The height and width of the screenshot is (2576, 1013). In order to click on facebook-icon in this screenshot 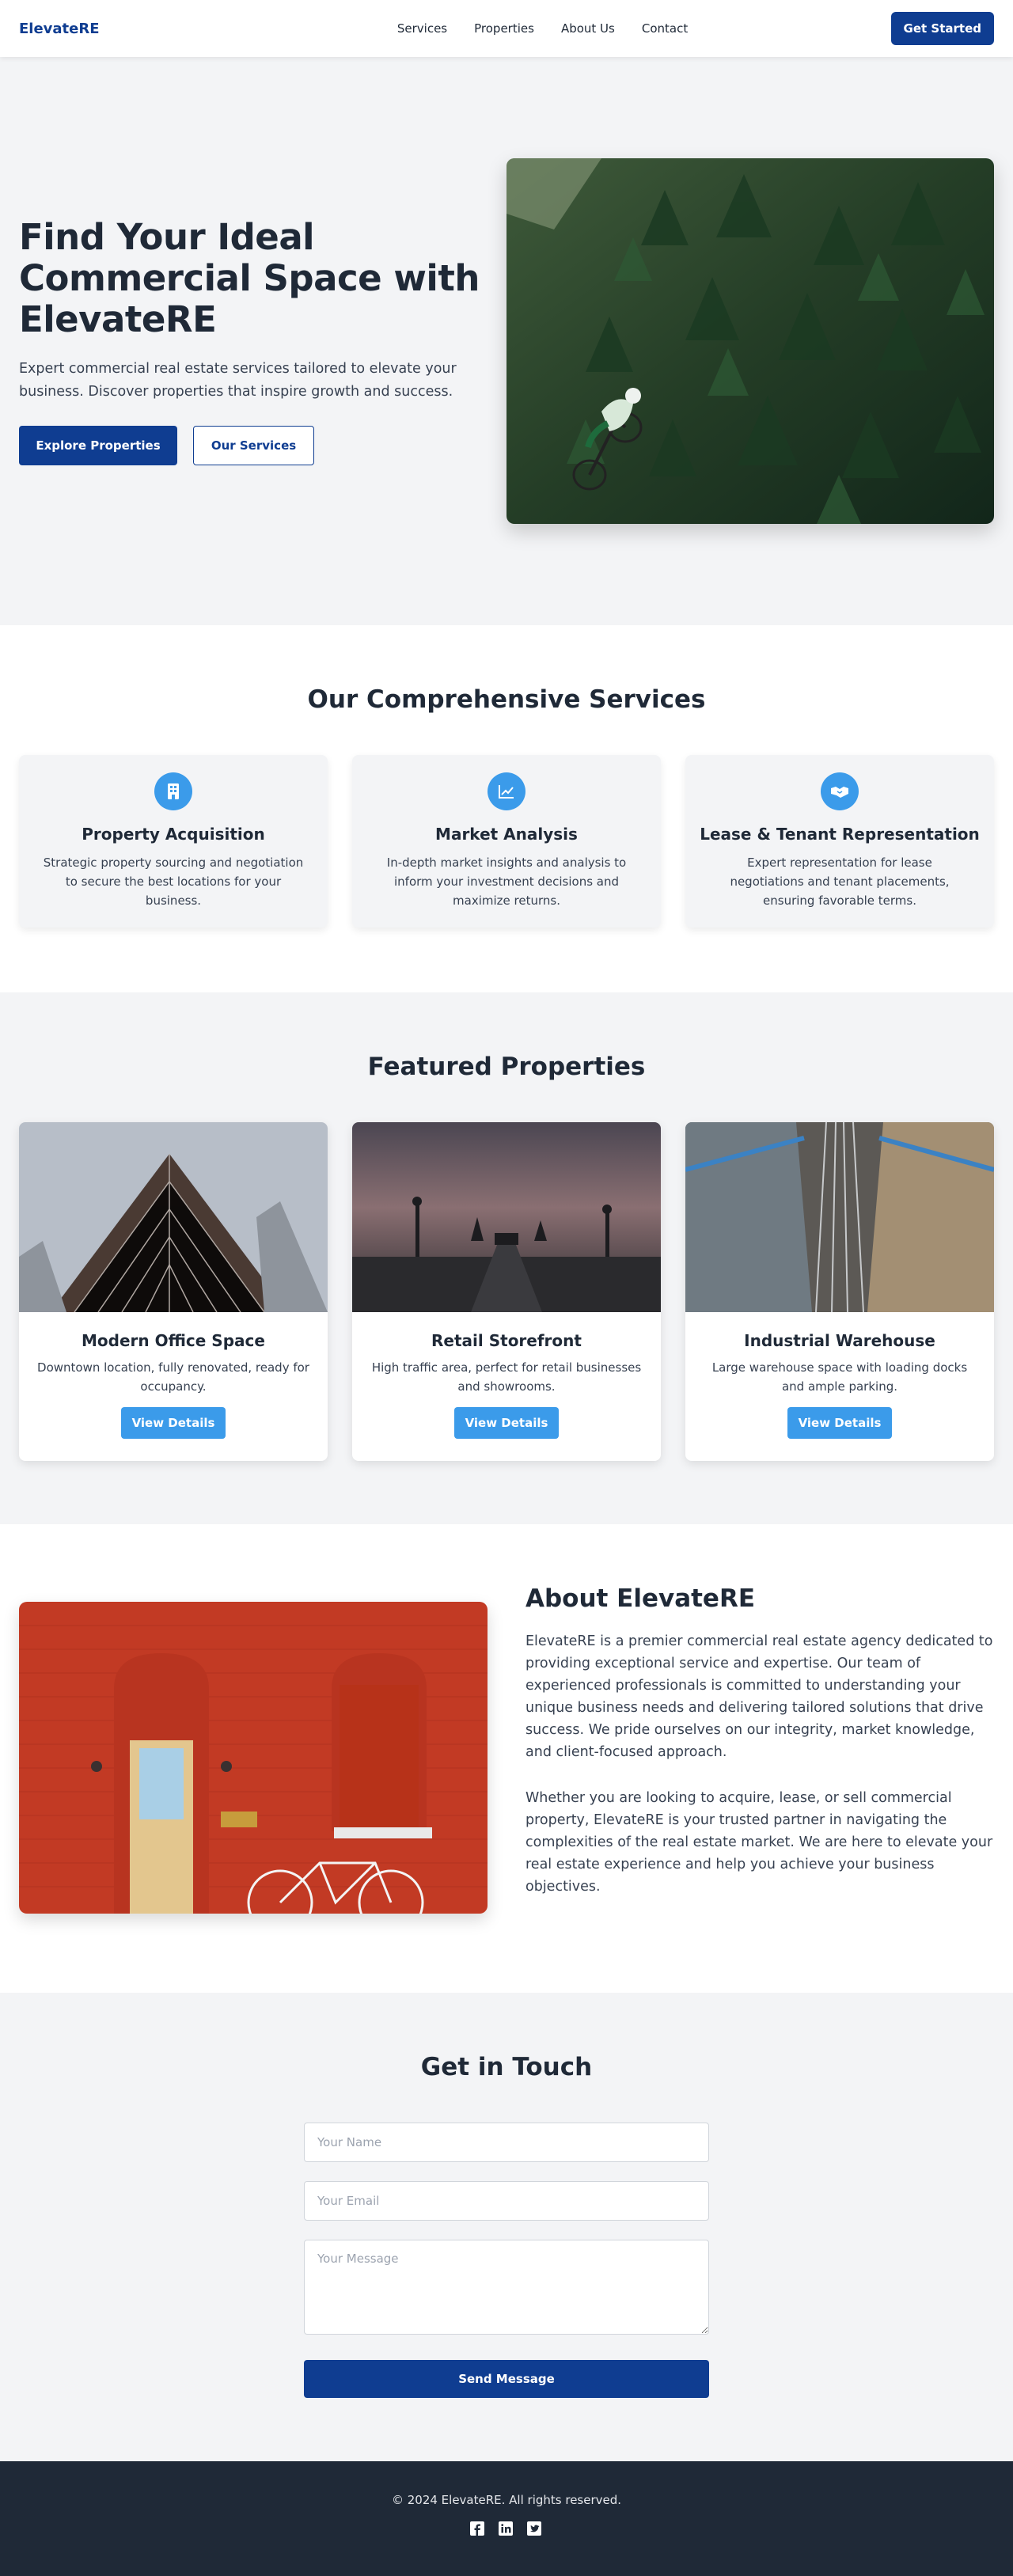, I will do `click(478, 2529)`.